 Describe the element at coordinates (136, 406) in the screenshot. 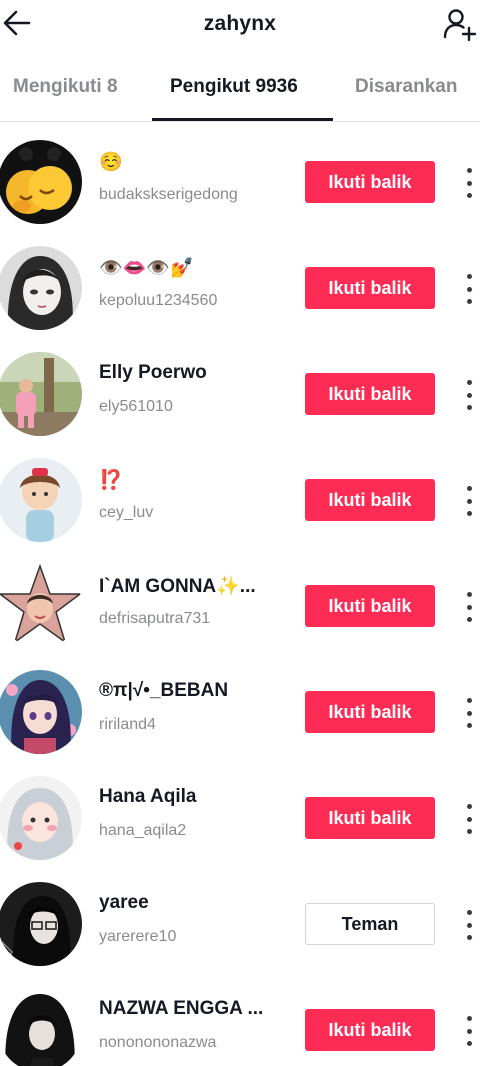

I see `follower-username: ely561010` at that location.